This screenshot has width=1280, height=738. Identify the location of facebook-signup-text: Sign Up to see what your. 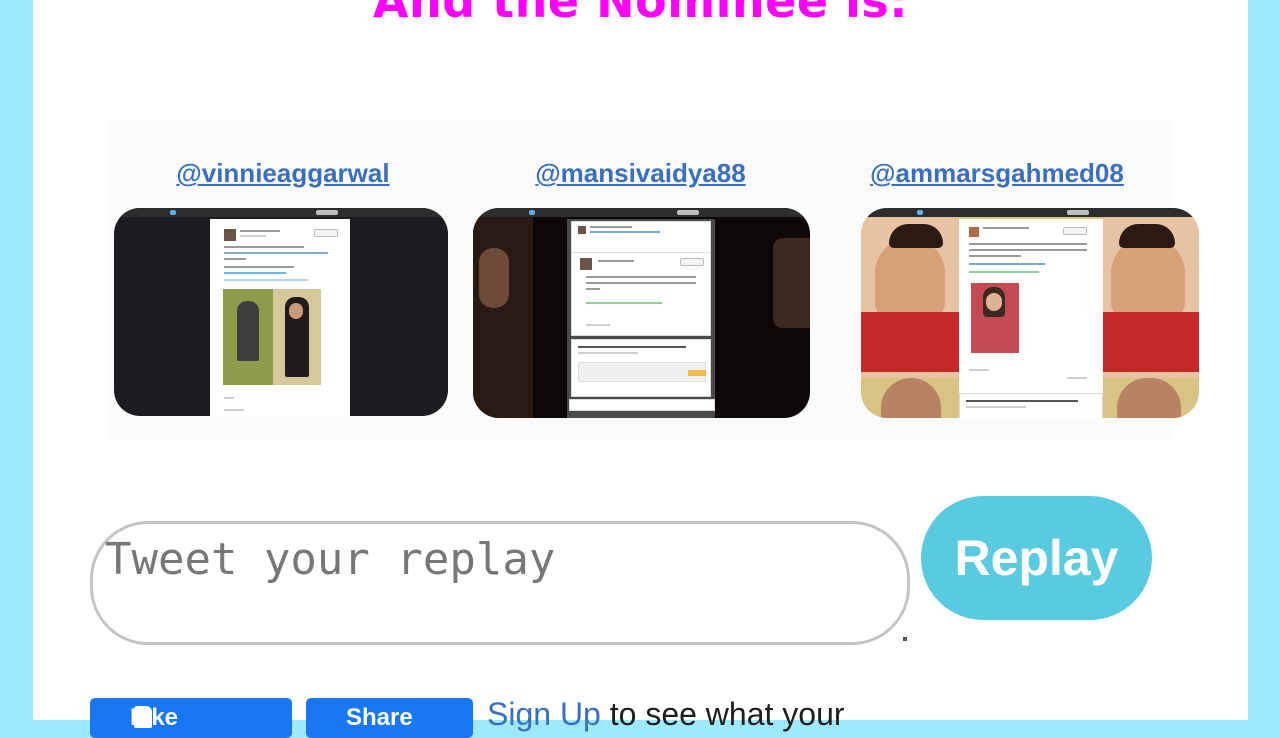
(666, 714).